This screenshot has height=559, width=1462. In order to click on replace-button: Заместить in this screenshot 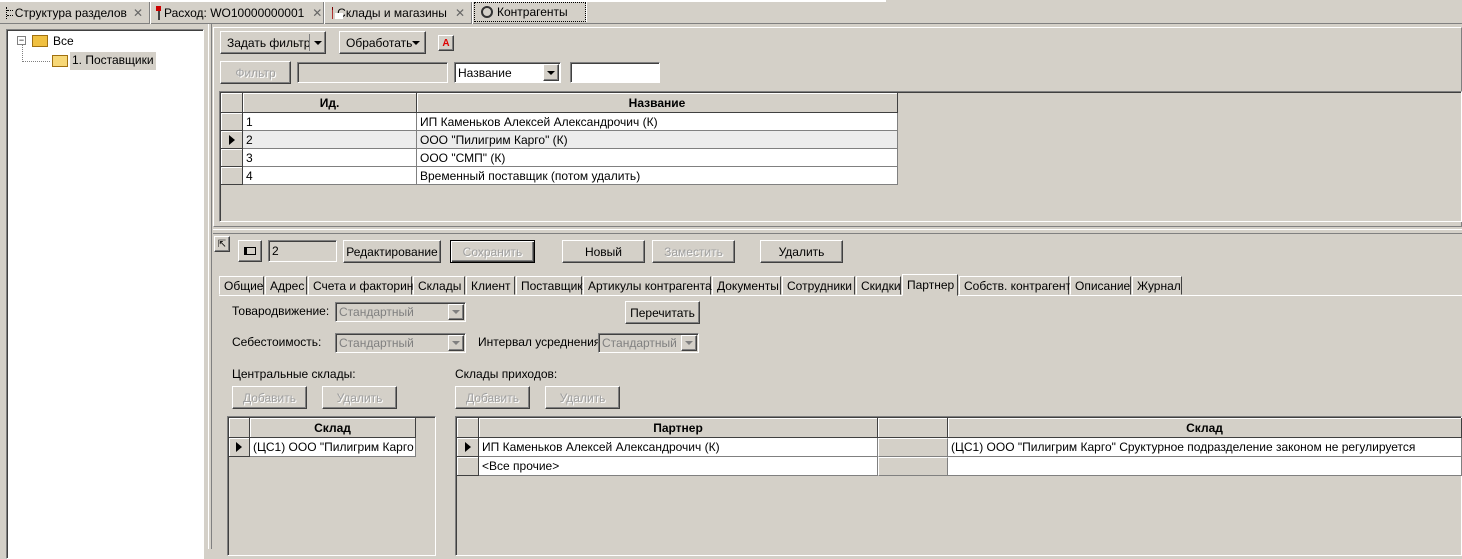, I will do `click(693, 251)`.